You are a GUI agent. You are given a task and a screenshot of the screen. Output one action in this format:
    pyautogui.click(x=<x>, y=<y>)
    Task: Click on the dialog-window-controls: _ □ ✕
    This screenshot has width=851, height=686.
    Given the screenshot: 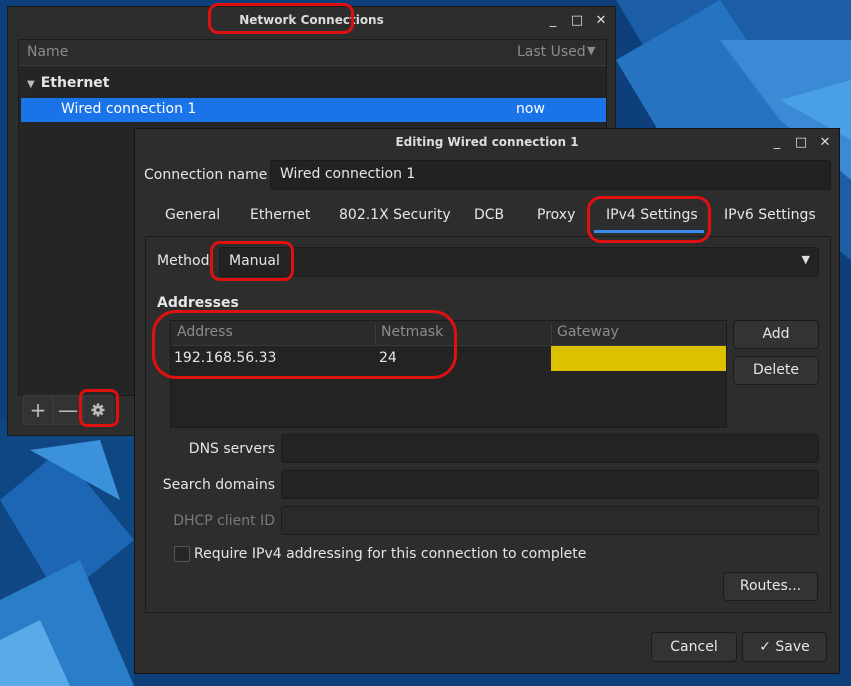 What is the action you would take?
    pyautogui.click(x=801, y=142)
    